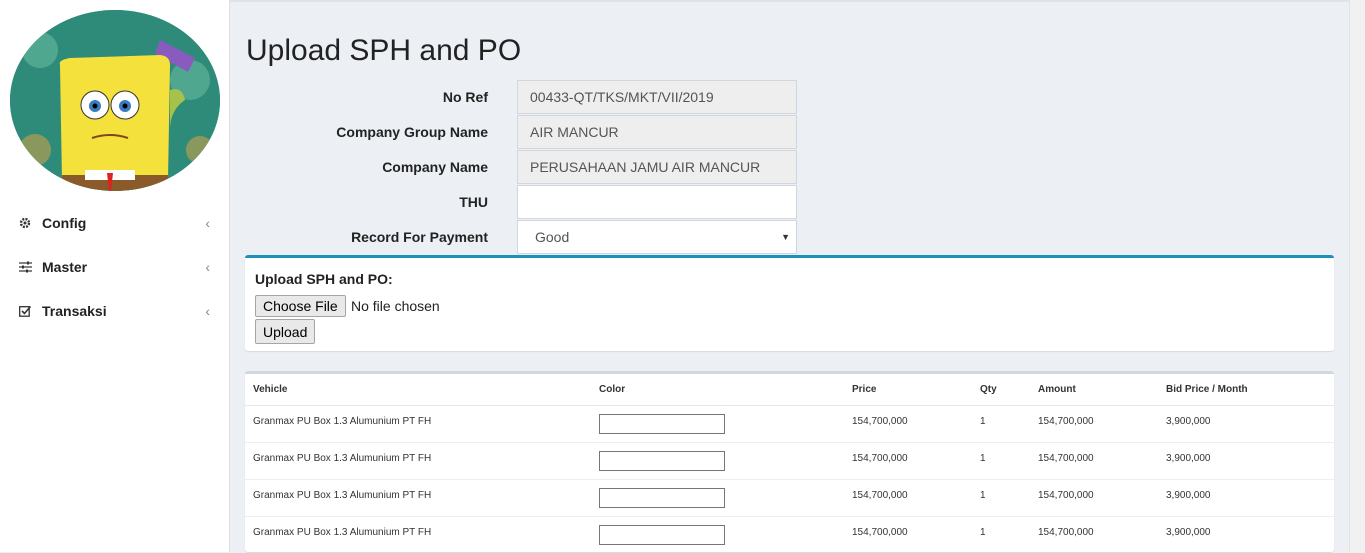  I want to click on upload-label: Upload SPH and PO:, so click(324, 279).